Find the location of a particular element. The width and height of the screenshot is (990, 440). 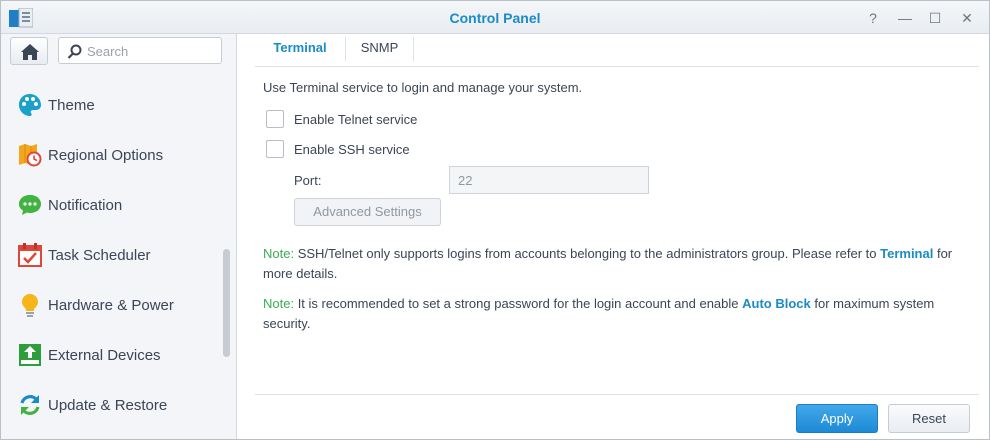

regional-options-icon is located at coordinates (30, 155).